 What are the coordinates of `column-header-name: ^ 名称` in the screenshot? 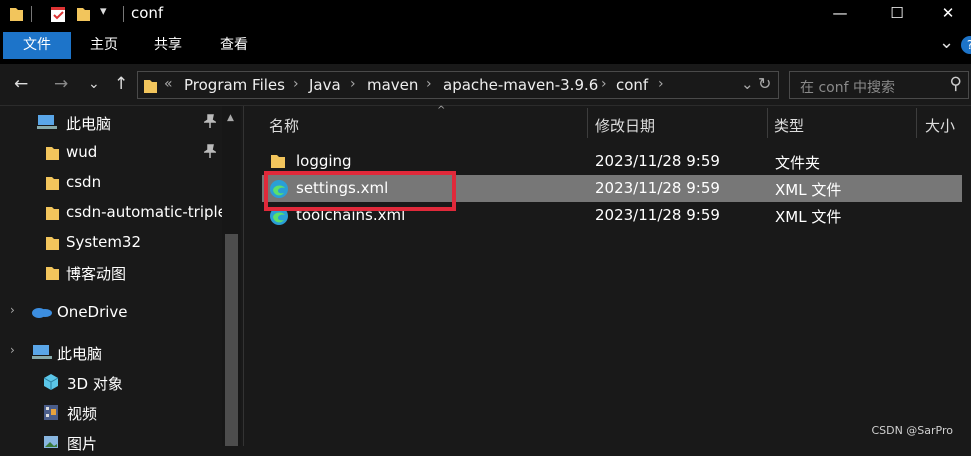 It's located at (425, 122).